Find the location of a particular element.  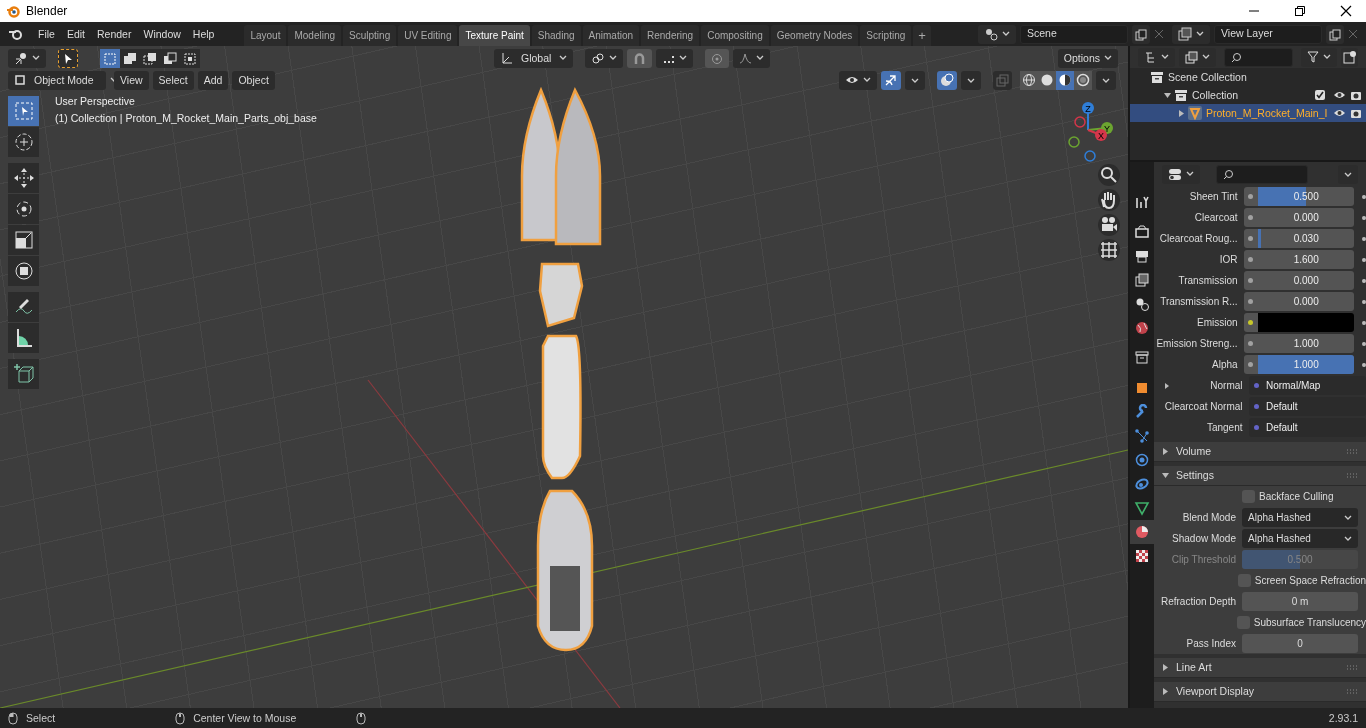

options-dropdown is located at coordinates (1348, 174).